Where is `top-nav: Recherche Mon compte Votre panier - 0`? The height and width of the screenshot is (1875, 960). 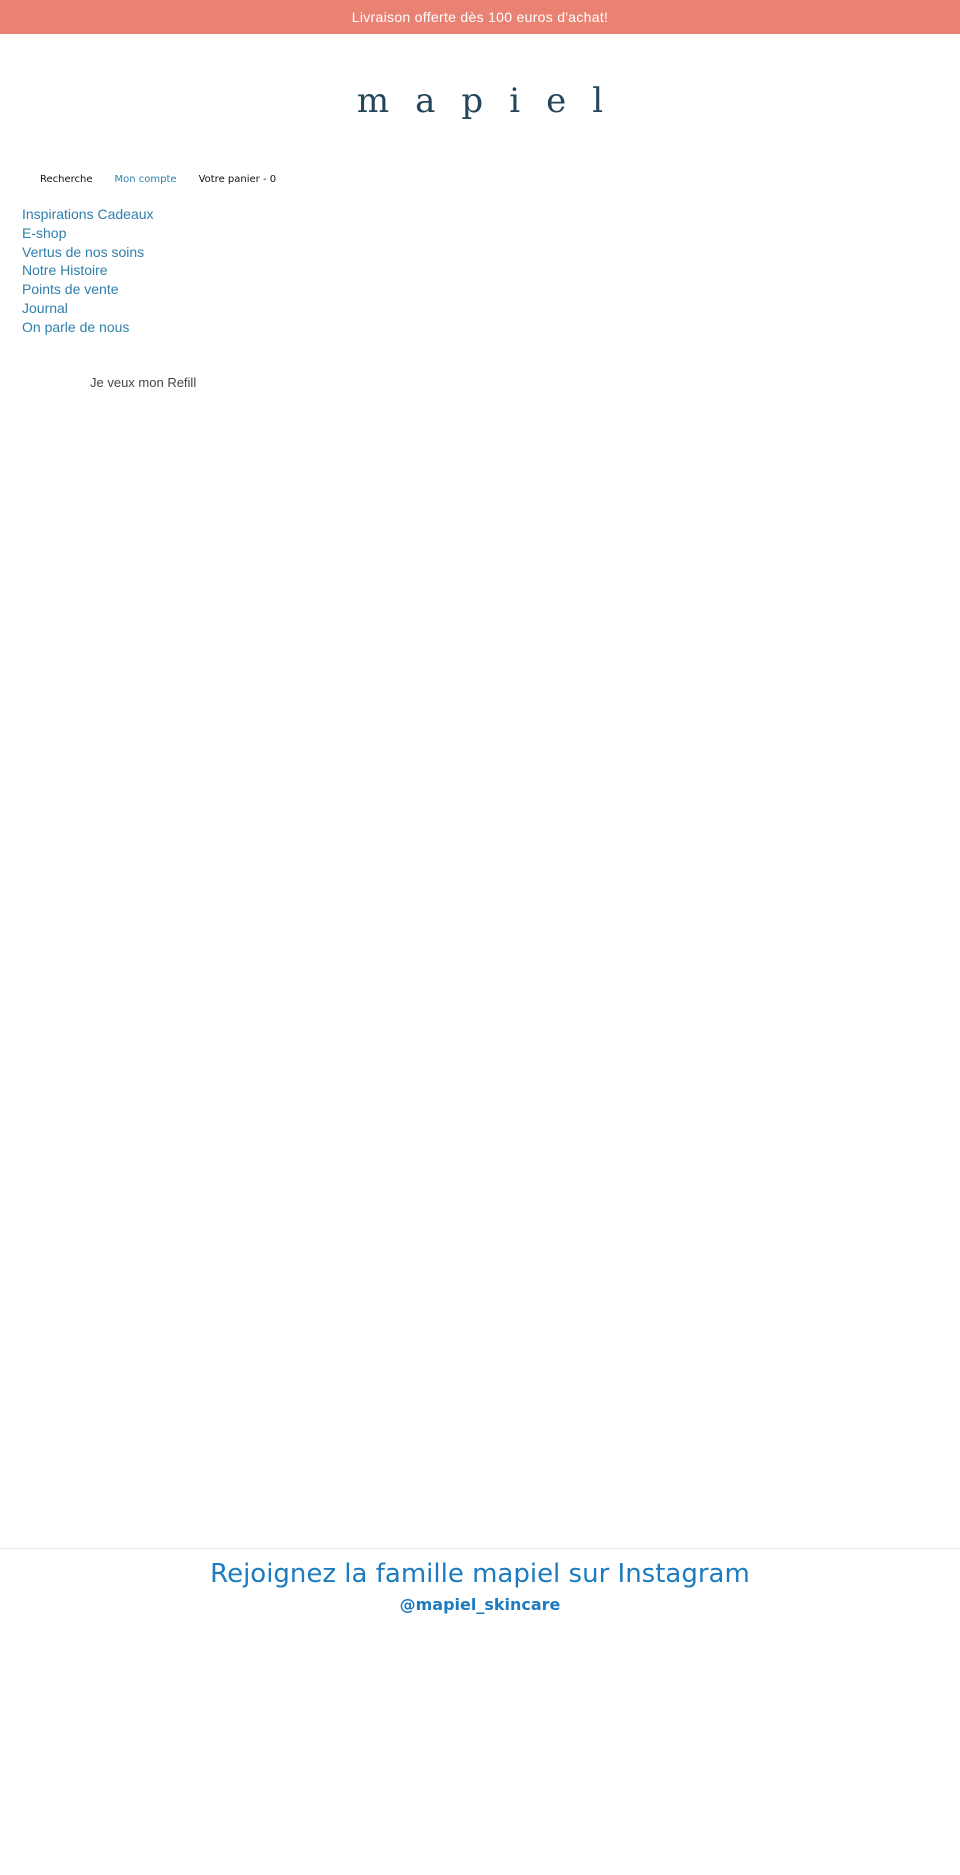
top-nav: Recherche Mon compte Votre panier - 0 is located at coordinates (158, 179).